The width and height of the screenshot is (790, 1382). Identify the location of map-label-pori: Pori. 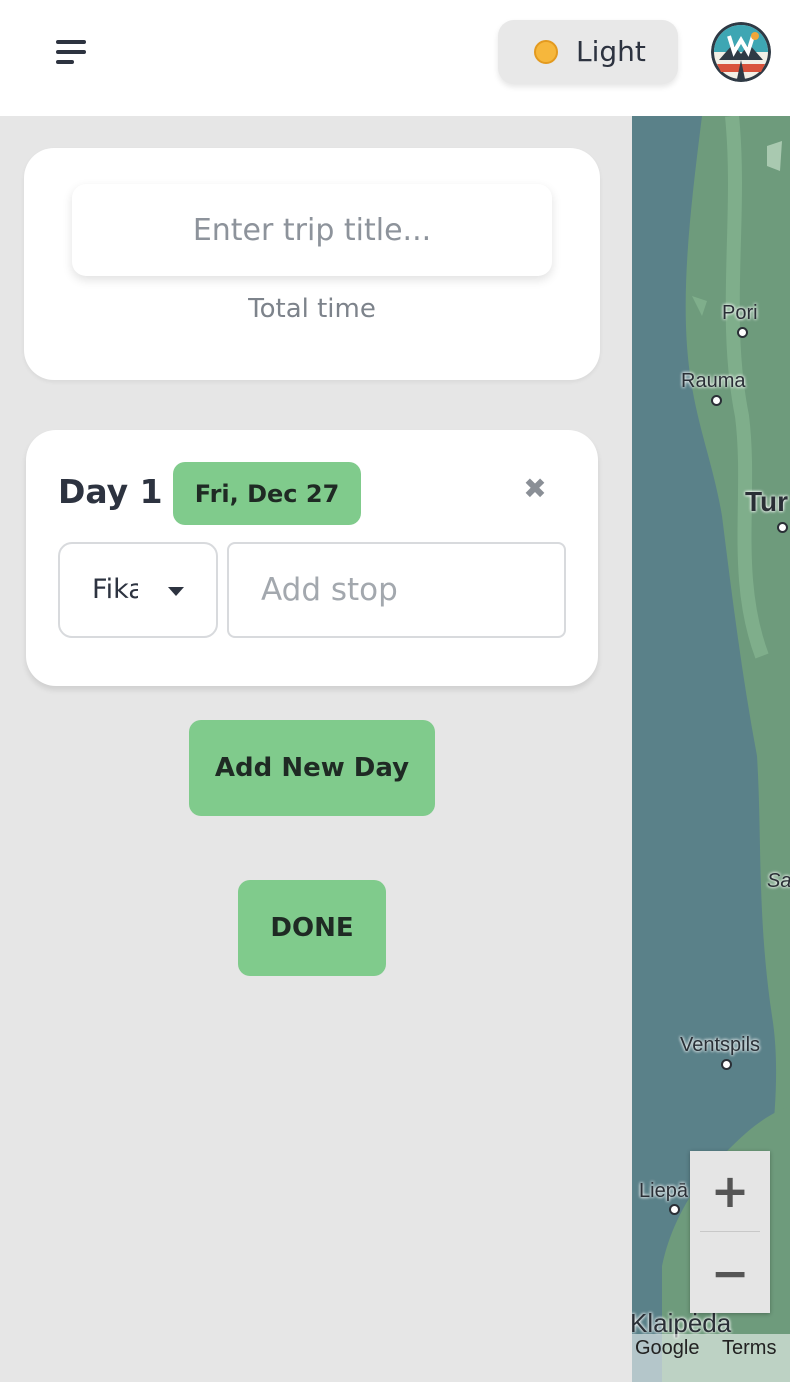
(740, 313).